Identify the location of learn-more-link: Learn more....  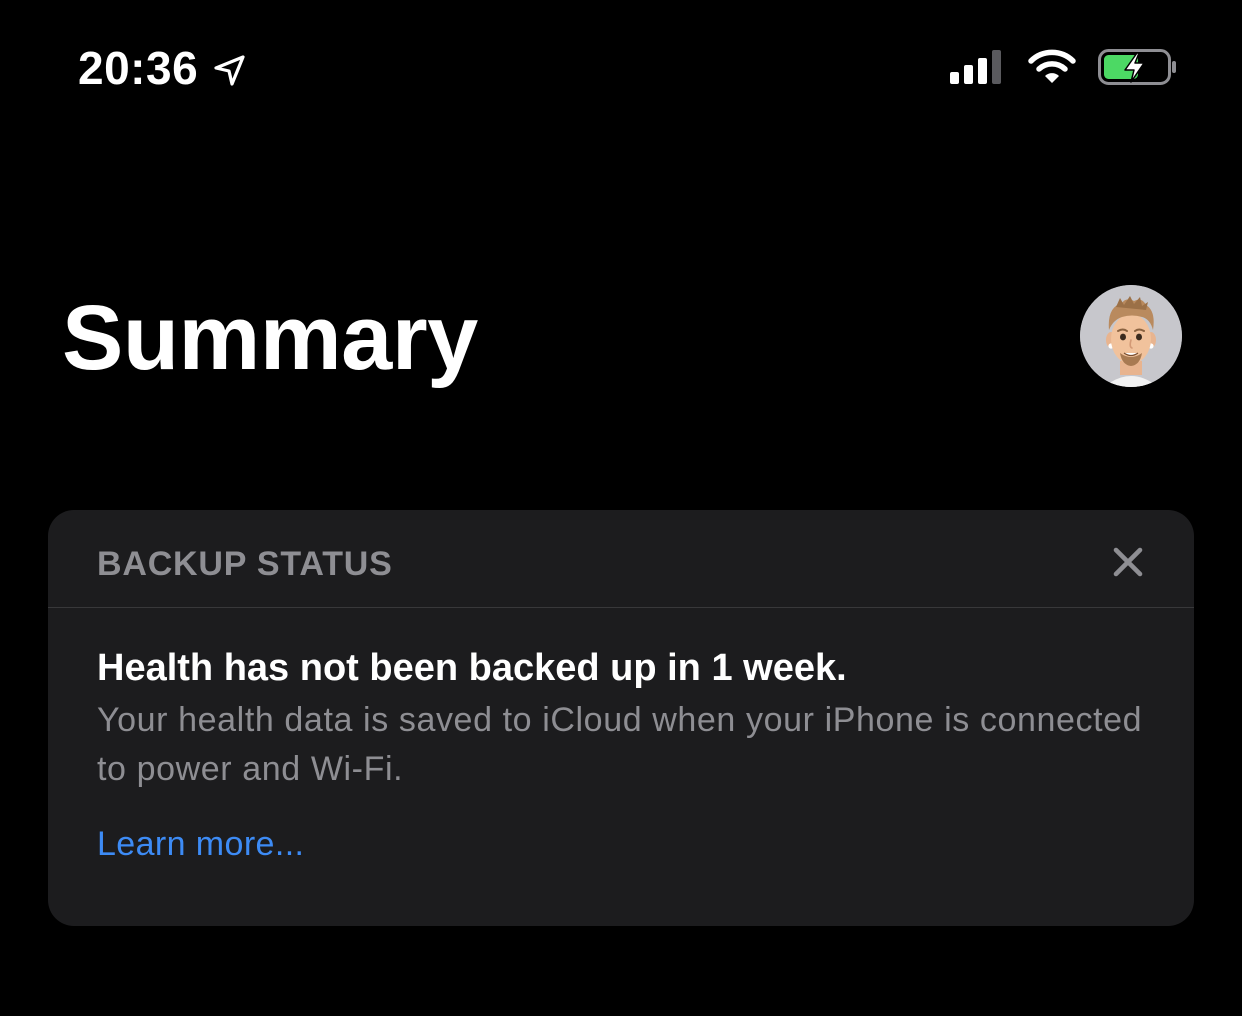
(200, 844).